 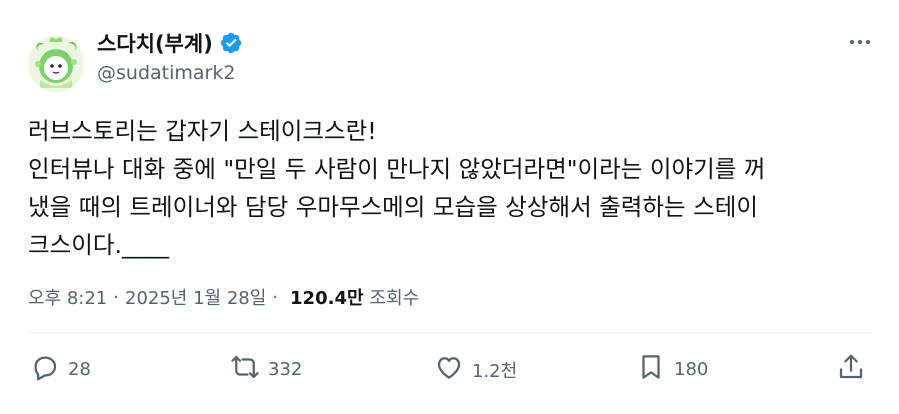 I want to click on share-button, so click(x=851, y=369).